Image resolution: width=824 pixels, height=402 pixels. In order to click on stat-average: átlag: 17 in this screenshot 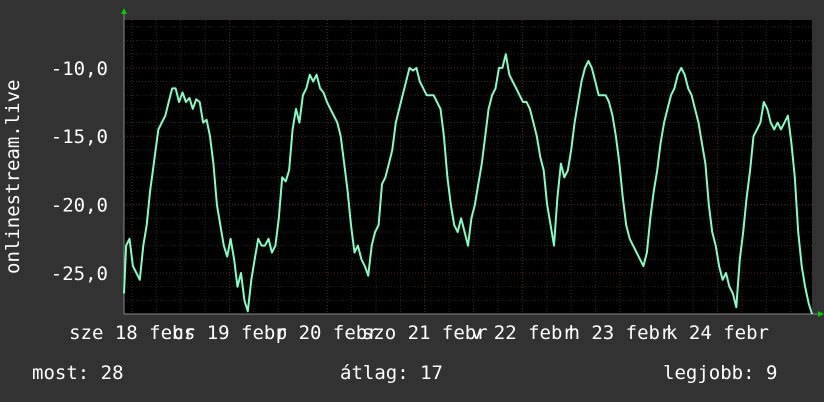, I will do `click(391, 373)`.